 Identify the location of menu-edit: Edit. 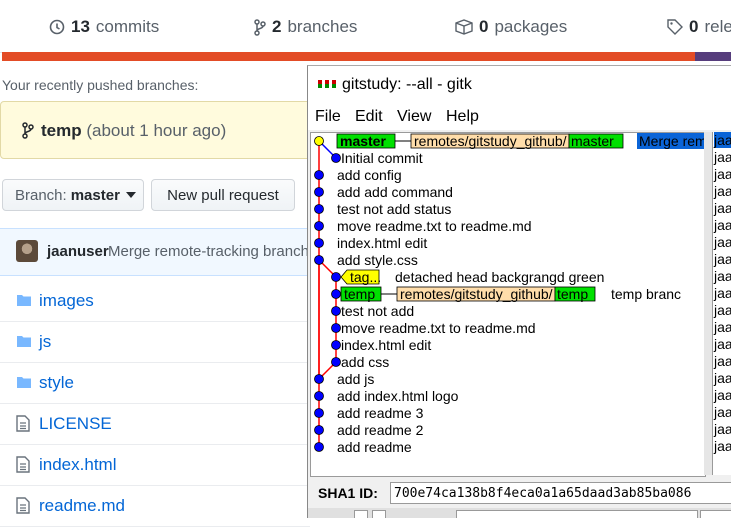
(369, 117).